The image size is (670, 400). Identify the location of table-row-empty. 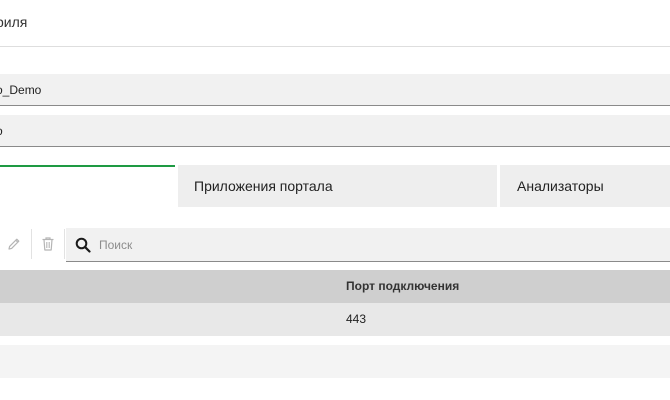
(335, 361).